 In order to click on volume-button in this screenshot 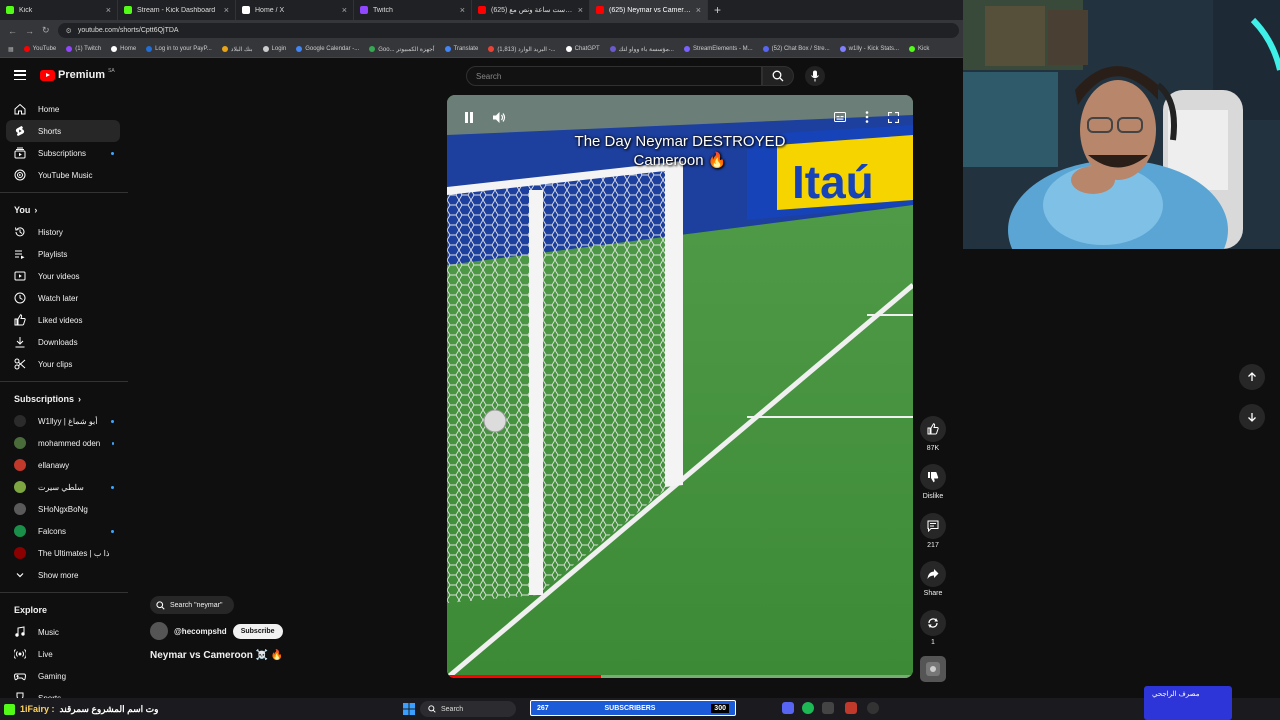, I will do `click(499, 117)`.